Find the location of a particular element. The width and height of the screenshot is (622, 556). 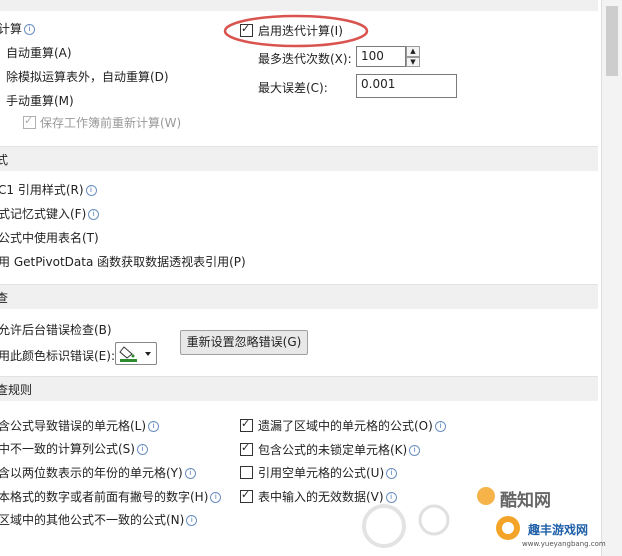

enable-background-check-option: 允许后台错误检查(B) is located at coordinates (56, 329).